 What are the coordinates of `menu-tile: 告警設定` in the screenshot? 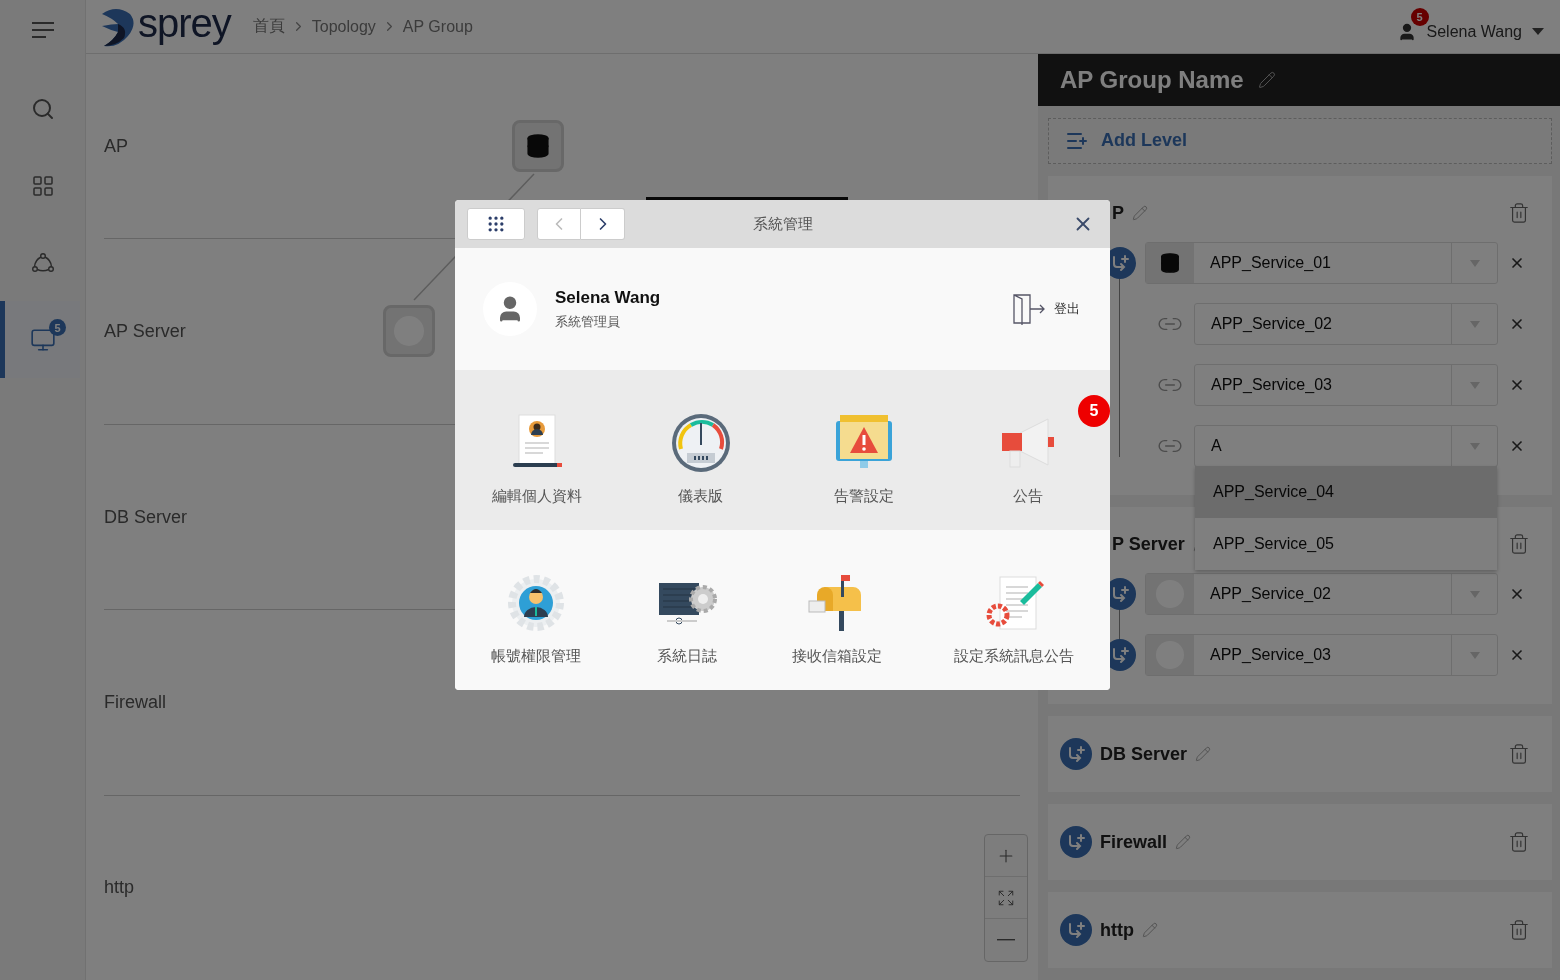 It's located at (864, 450).